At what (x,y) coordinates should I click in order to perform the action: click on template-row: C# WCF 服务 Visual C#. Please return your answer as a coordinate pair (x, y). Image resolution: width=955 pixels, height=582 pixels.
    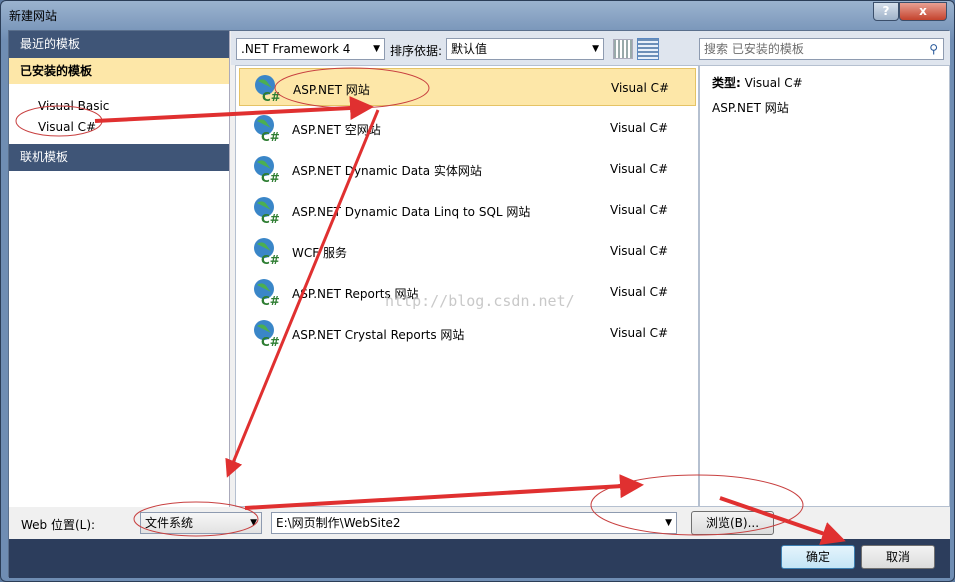
    Looking at the image, I should click on (467, 251).